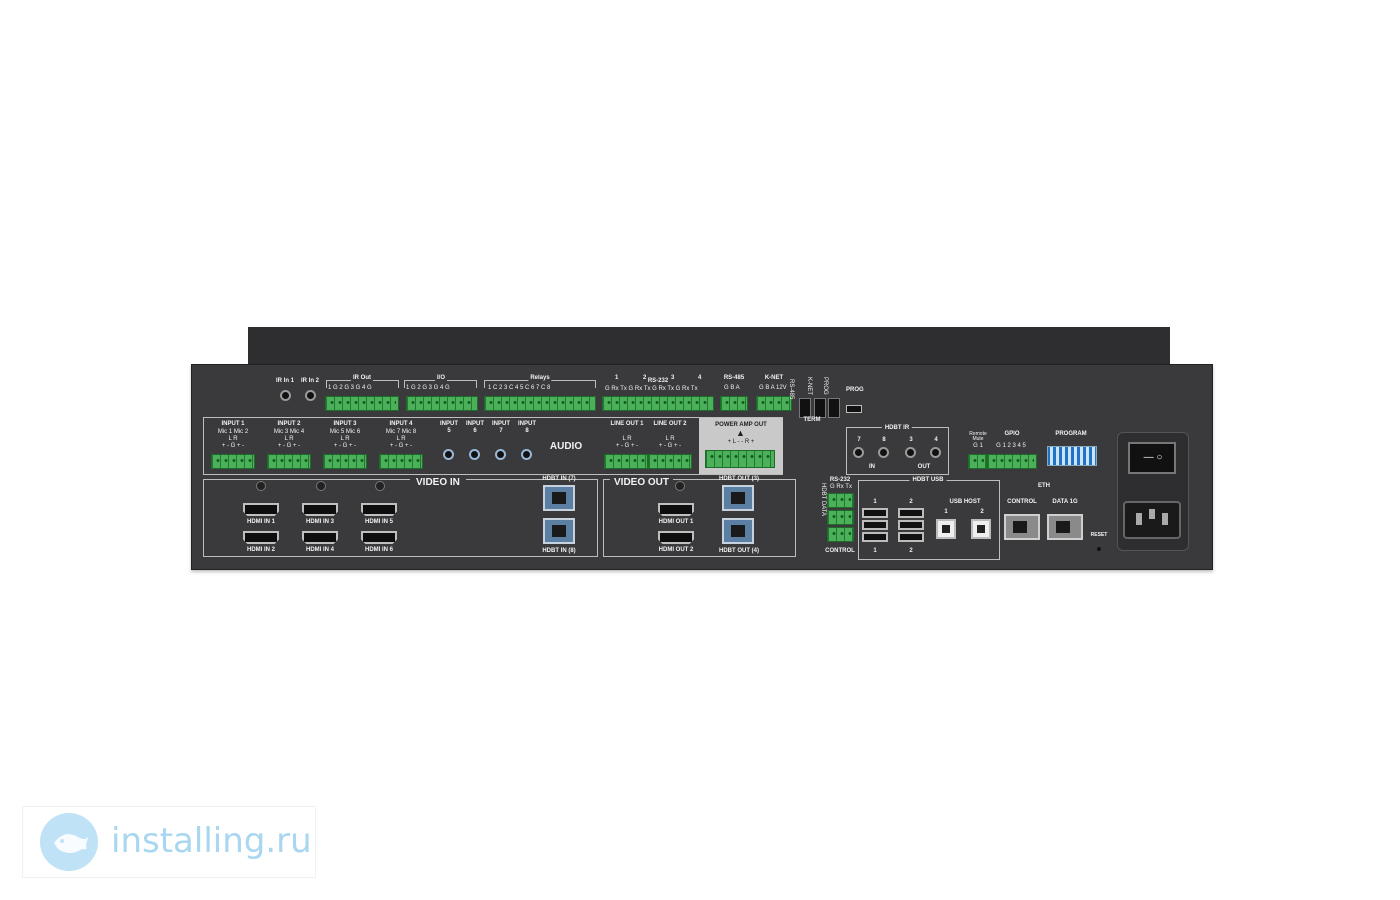 This screenshot has height=900, width=1400. I want to click on program-dip-switch, so click(1072, 456).